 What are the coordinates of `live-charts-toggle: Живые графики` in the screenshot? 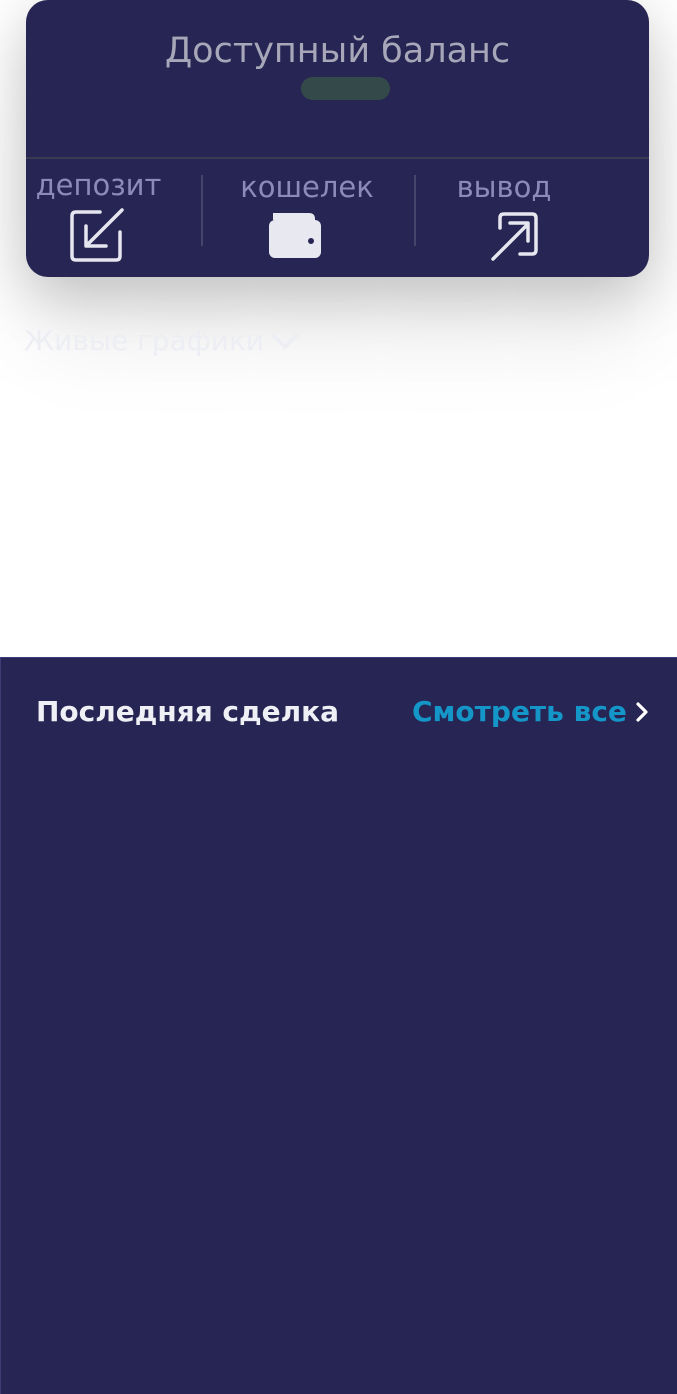 It's located at (162, 341).